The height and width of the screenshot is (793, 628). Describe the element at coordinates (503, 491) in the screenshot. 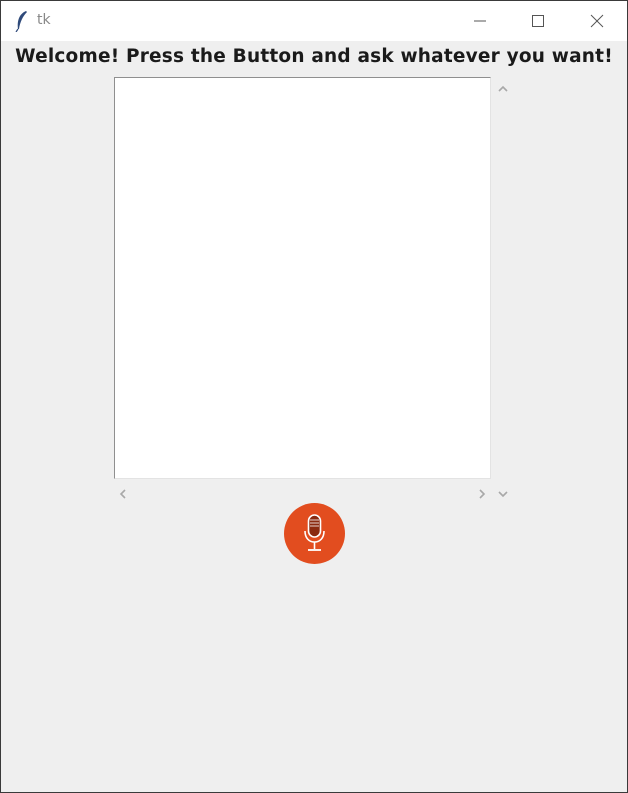

I see `scroll-down-arrow-icon` at that location.